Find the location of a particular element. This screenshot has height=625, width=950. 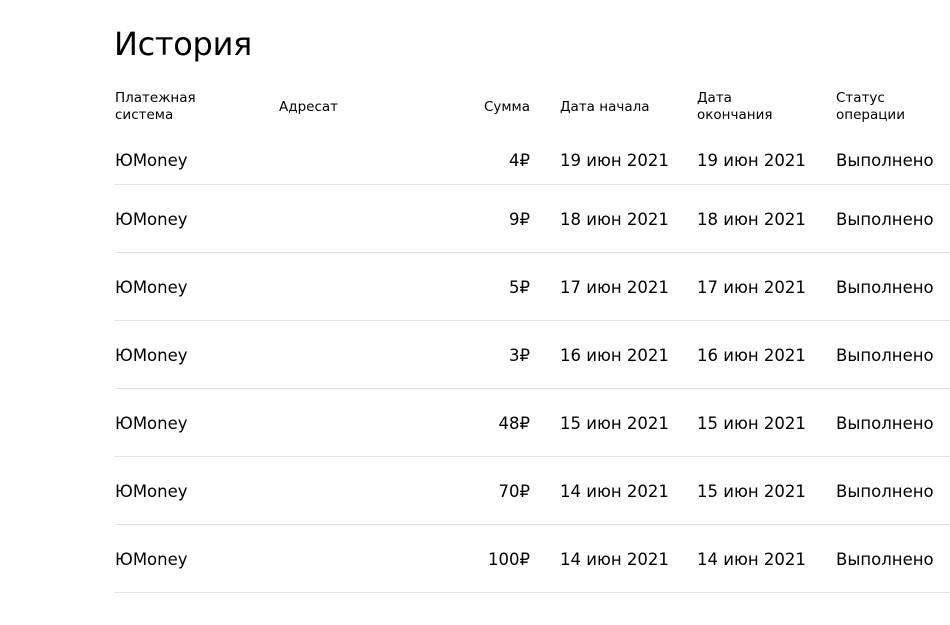

cell-amount: 9₽ is located at coordinates (519, 219).